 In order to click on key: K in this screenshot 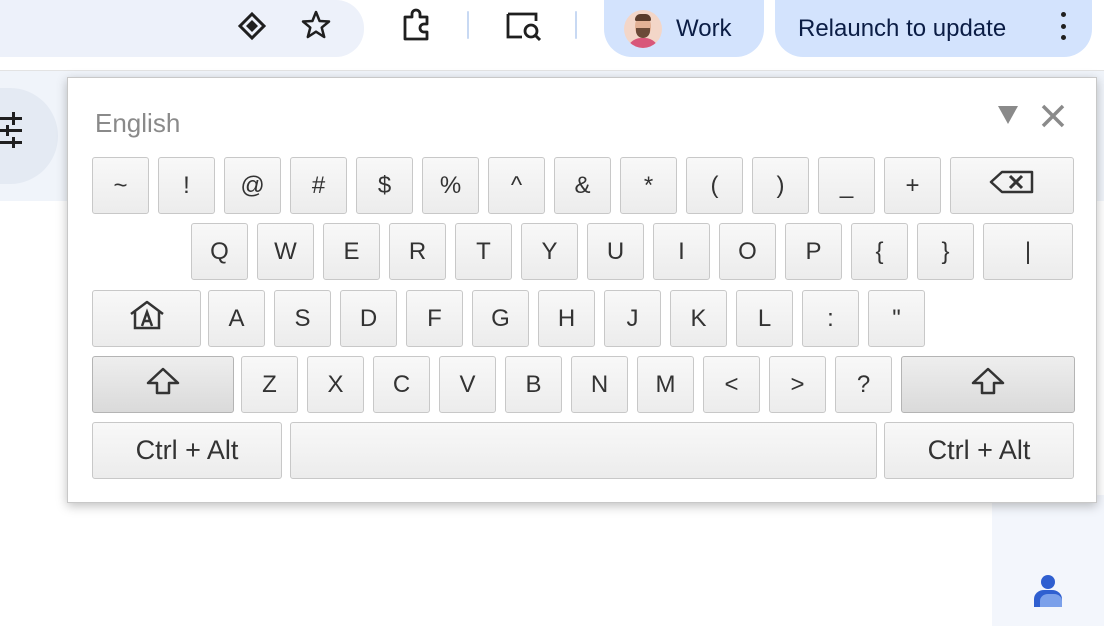, I will do `click(698, 318)`.